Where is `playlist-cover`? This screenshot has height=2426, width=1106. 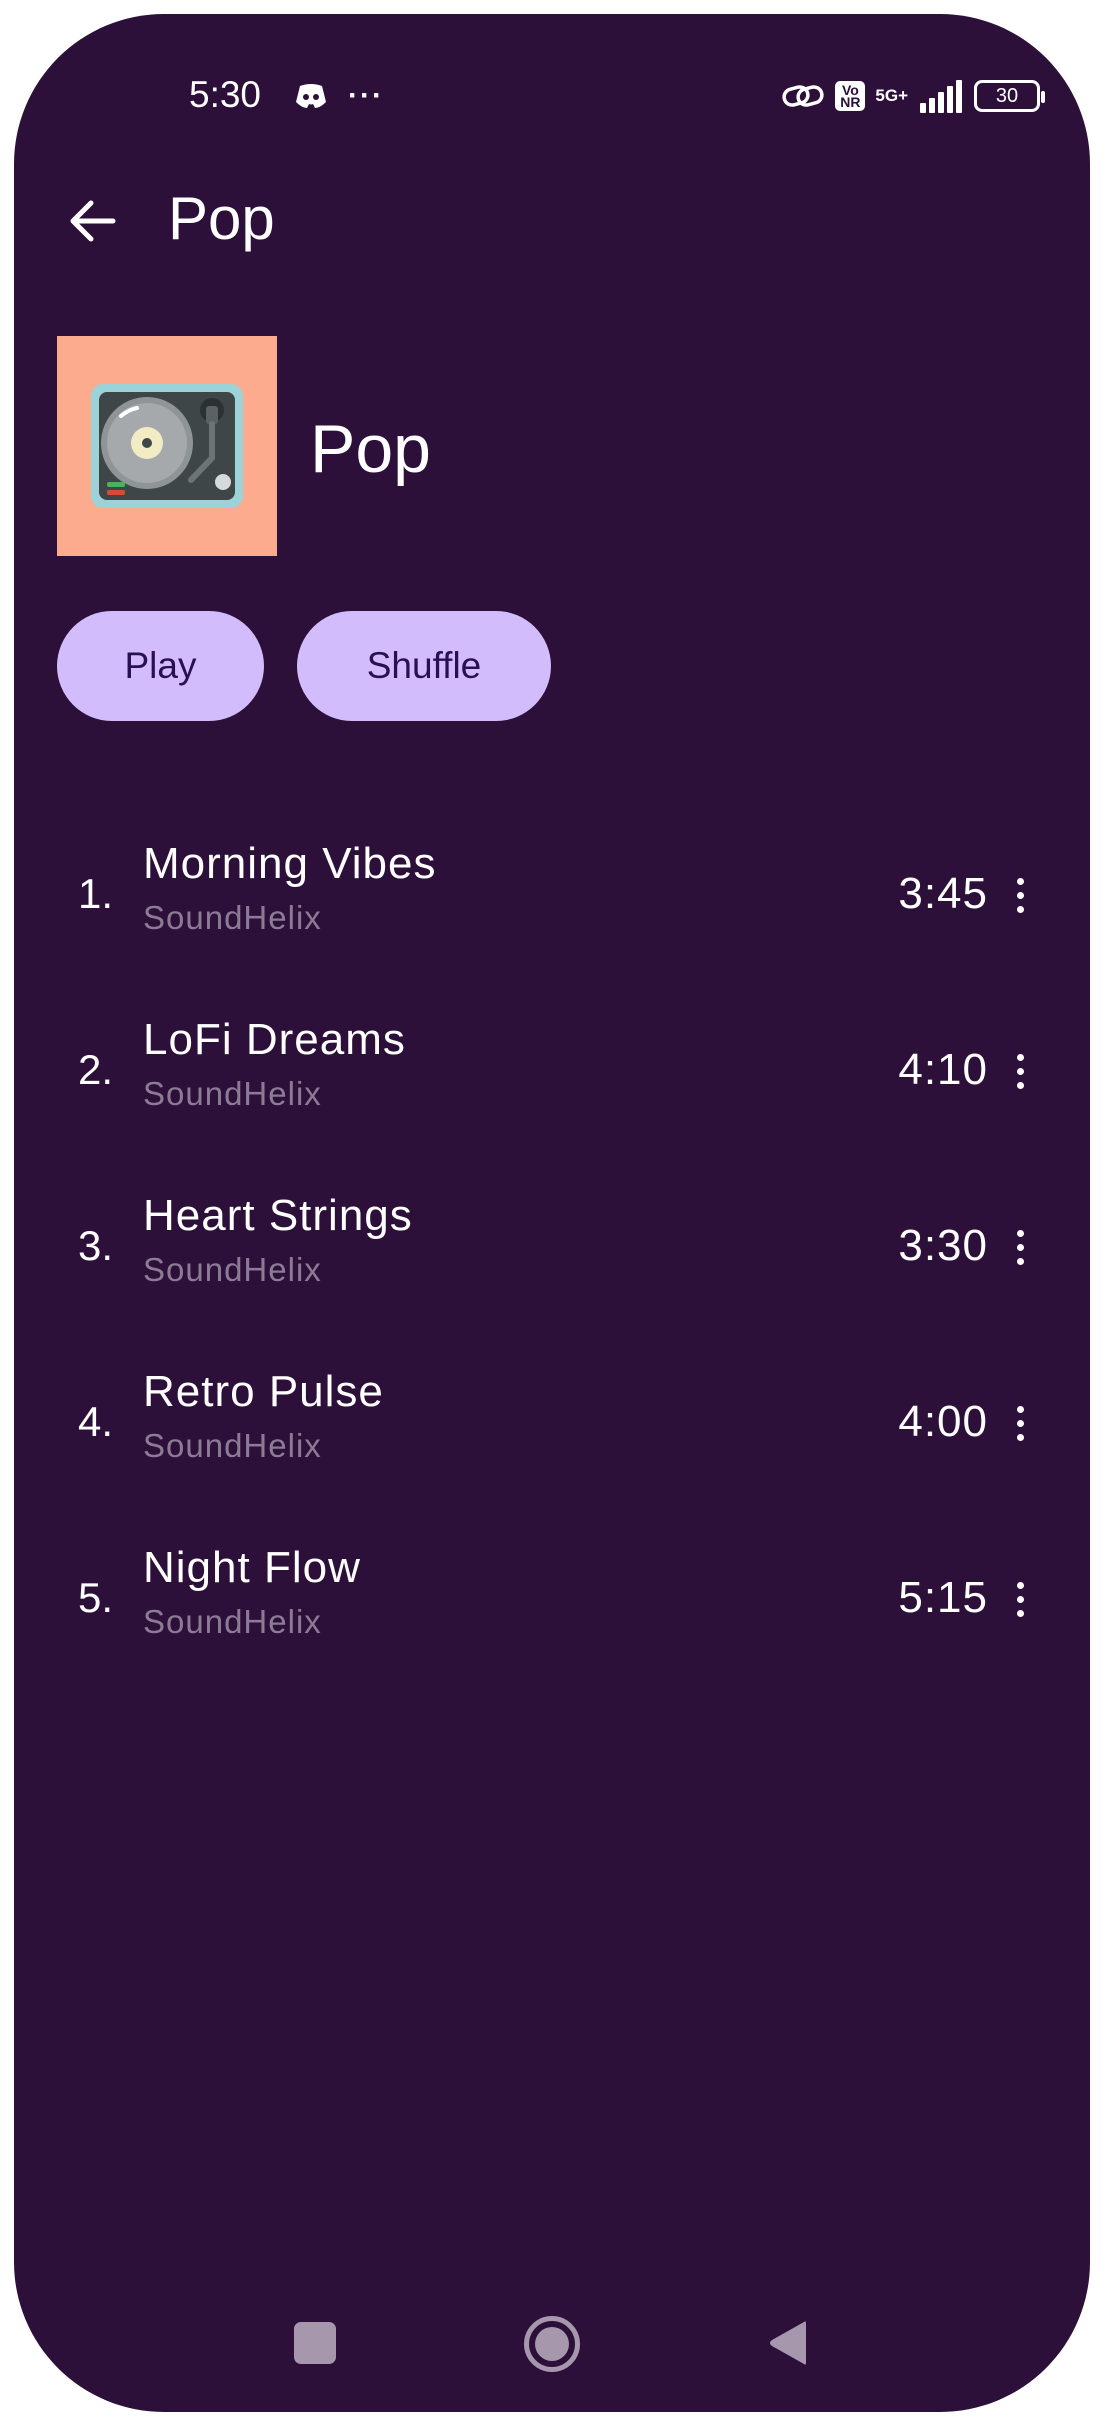
playlist-cover is located at coordinates (167, 446).